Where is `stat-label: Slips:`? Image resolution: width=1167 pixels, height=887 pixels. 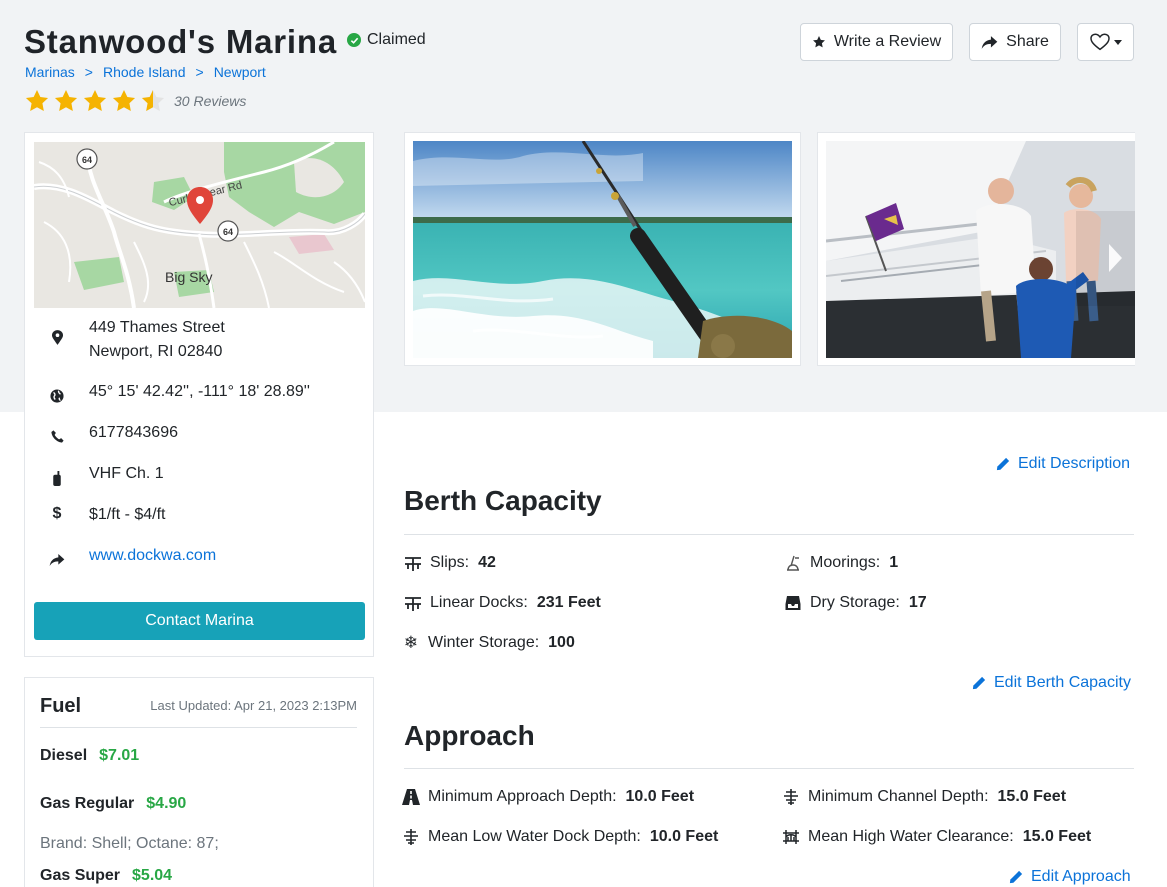
stat-label: Slips: is located at coordinates (450, 562).